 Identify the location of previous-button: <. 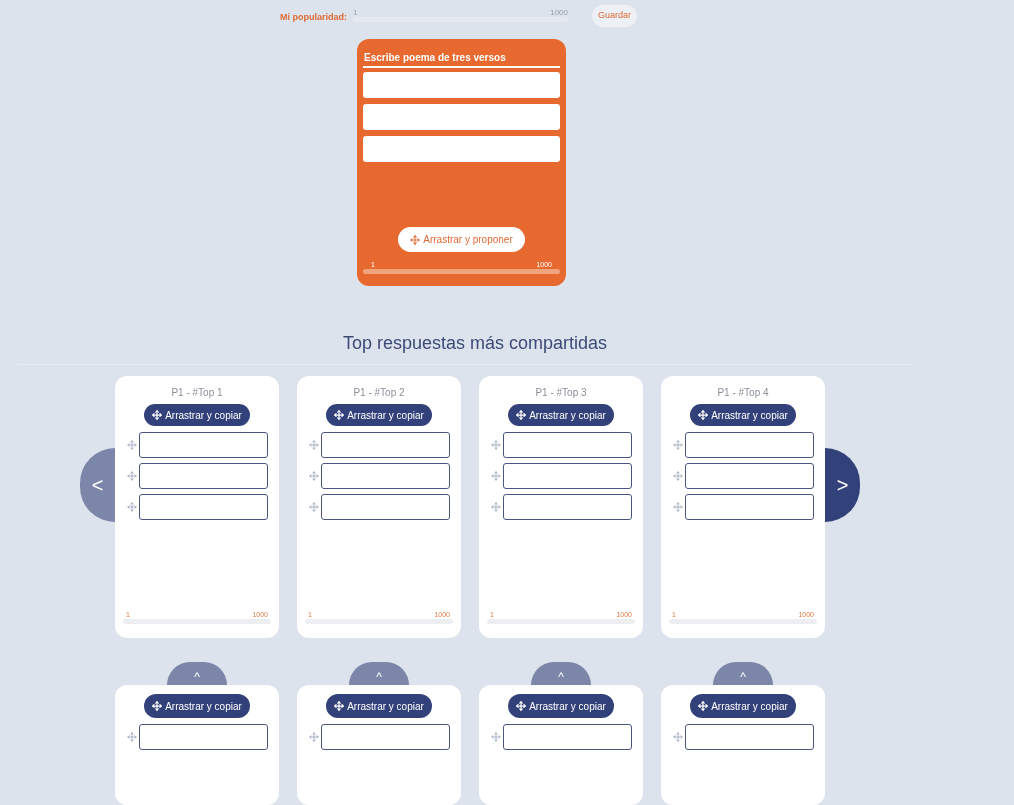
(97, 485).